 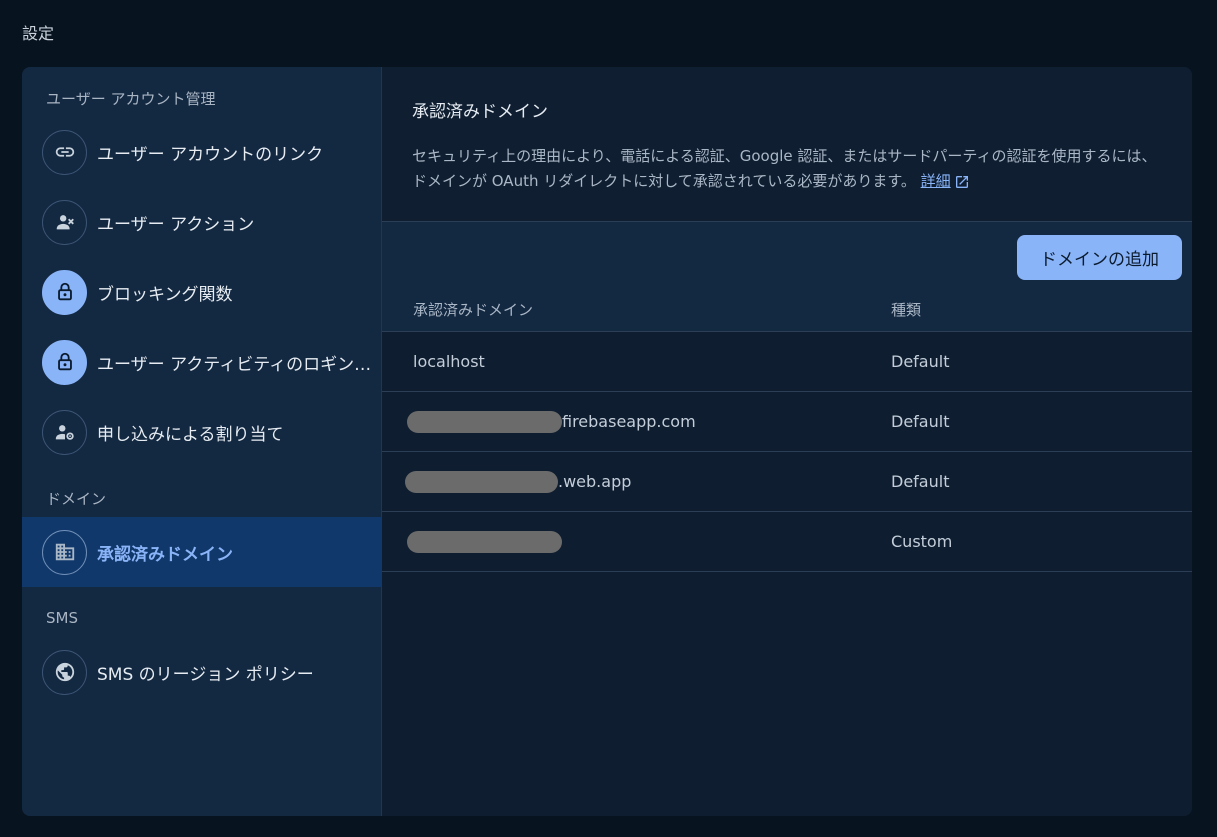 What do you see at coordinates (473, 309) in the screenshot?
I see `column-header-domain: 承認済みドメイン` at bounding box center [473, 309].